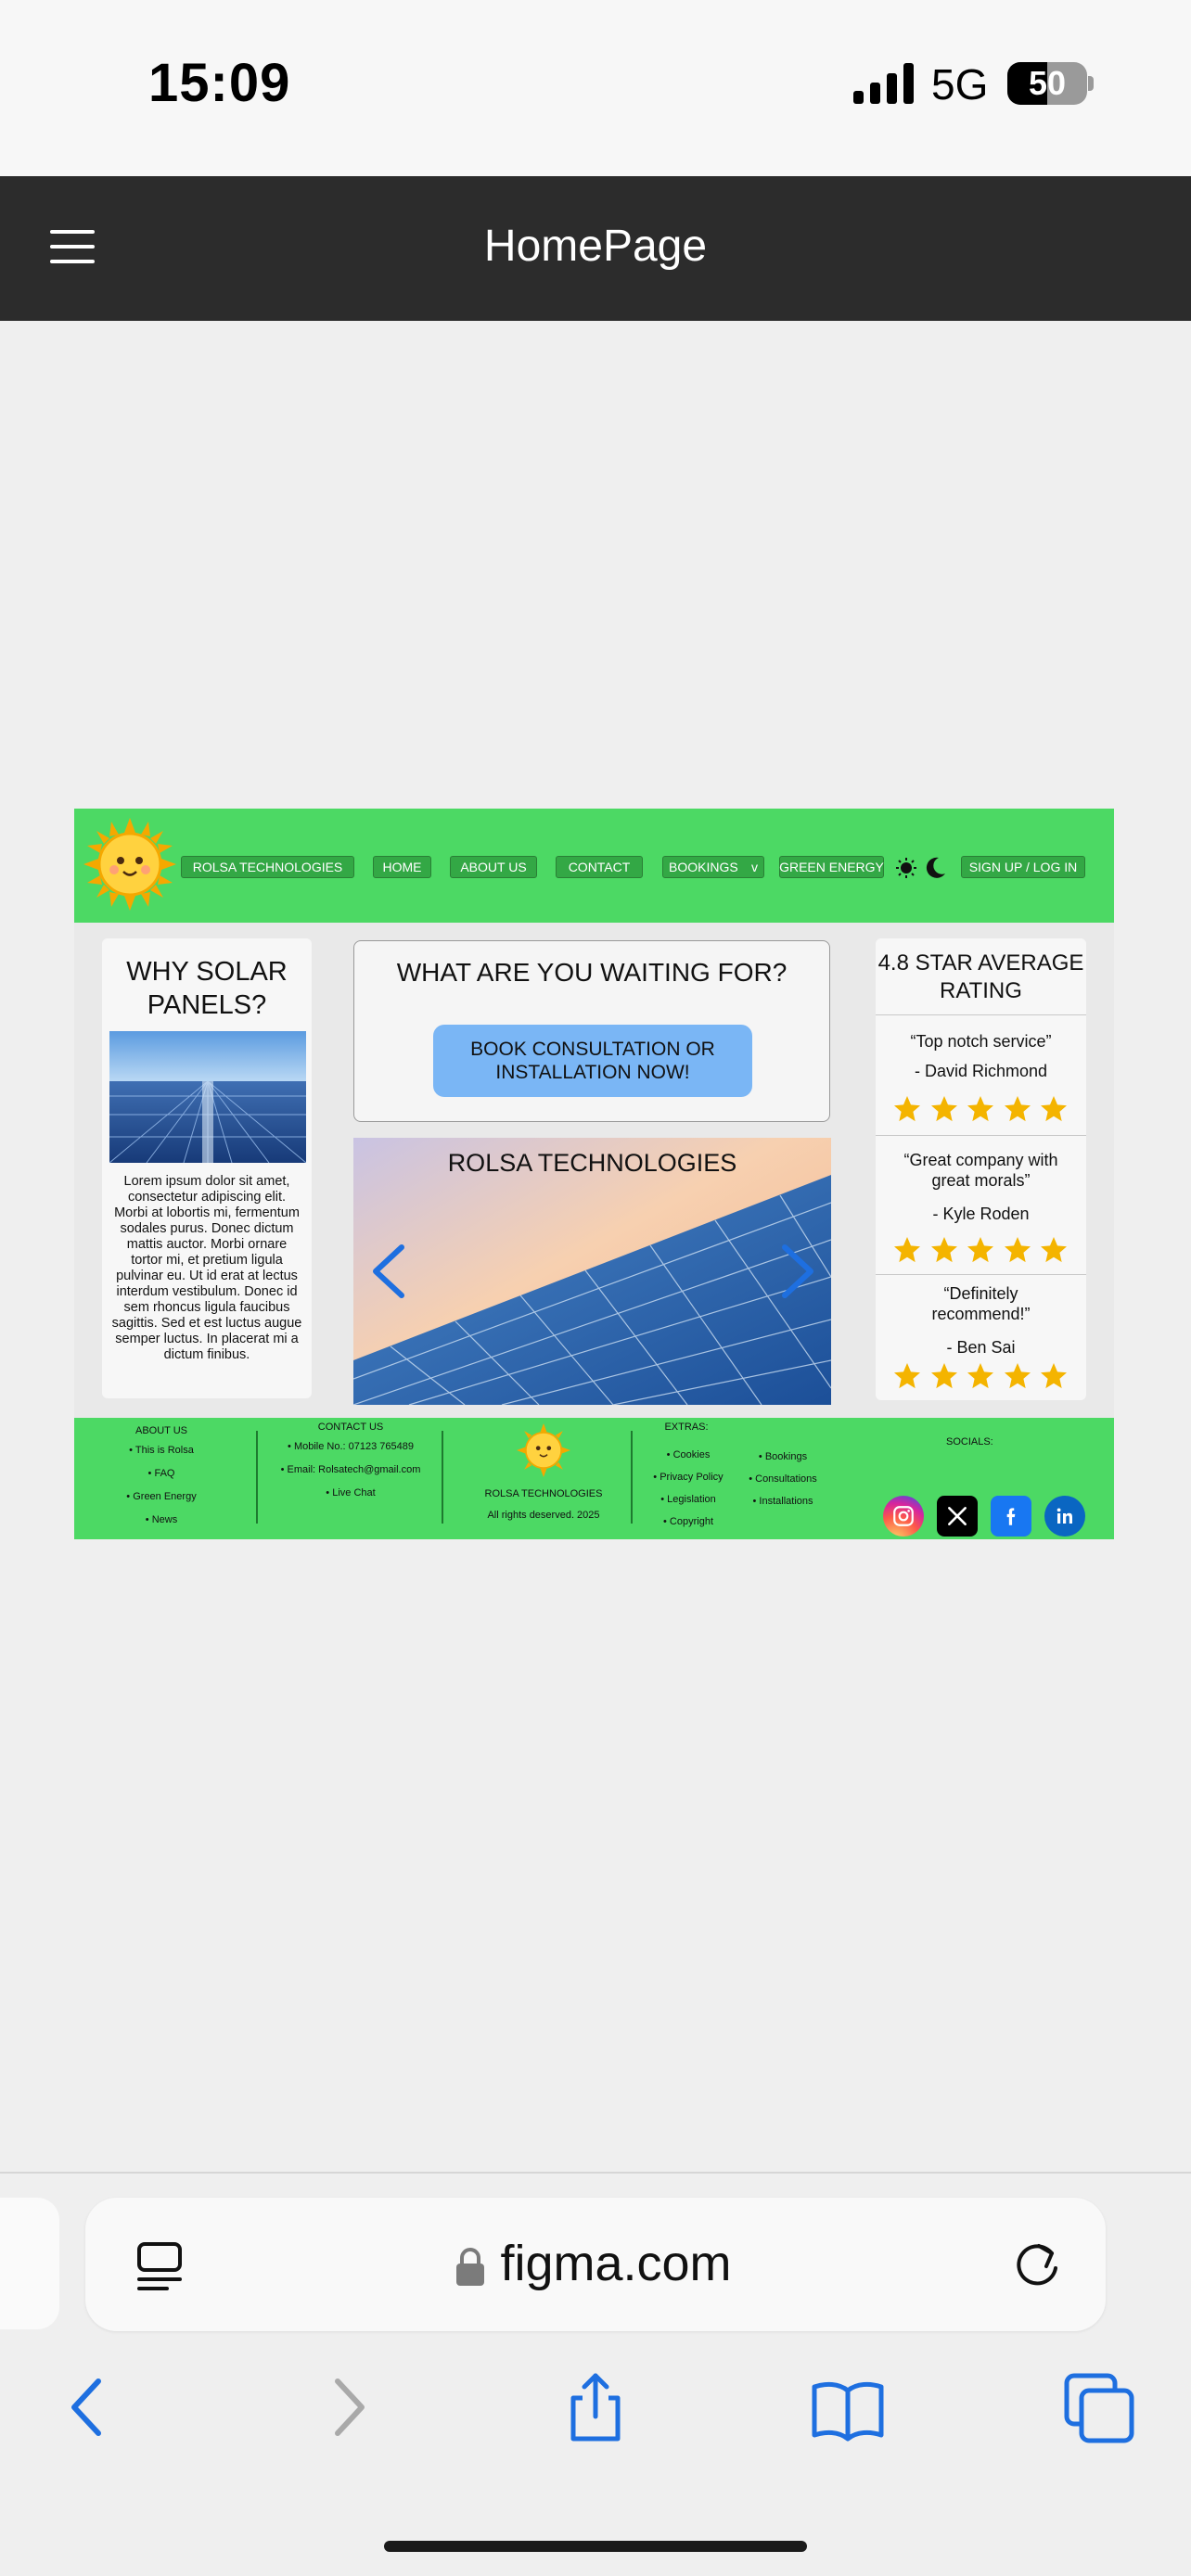 This screenshot has width=1191, height=2576. Describe the element at coordinates (848, 2407) in the screenshot. I see `bookmarks-icon` at that location.